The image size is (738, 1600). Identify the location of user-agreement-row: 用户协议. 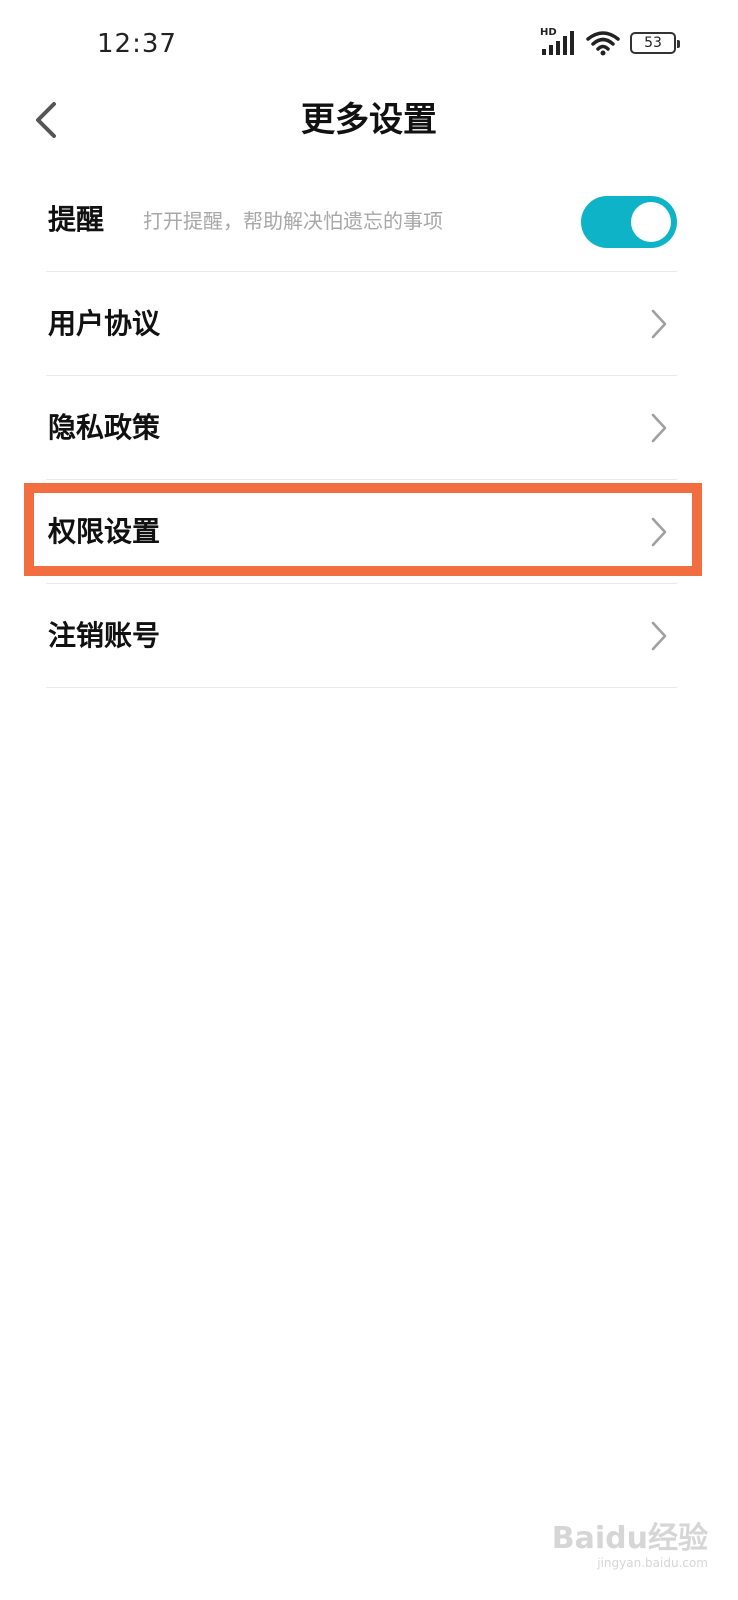
(361, 324).